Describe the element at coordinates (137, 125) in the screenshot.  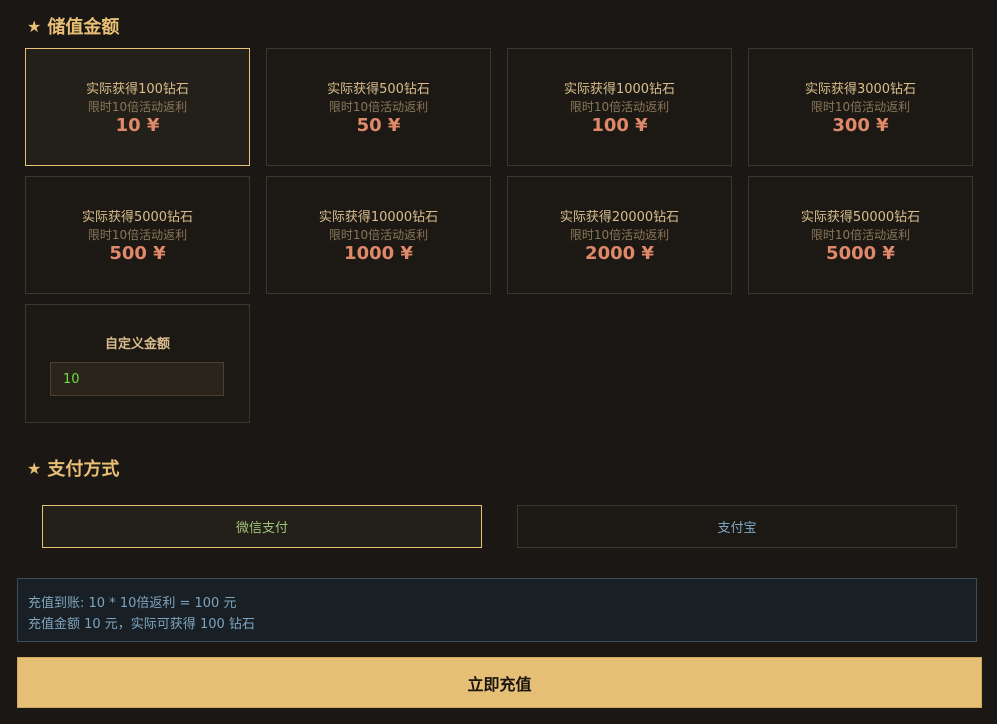
I see `package-price: 10 ¥` at that location.